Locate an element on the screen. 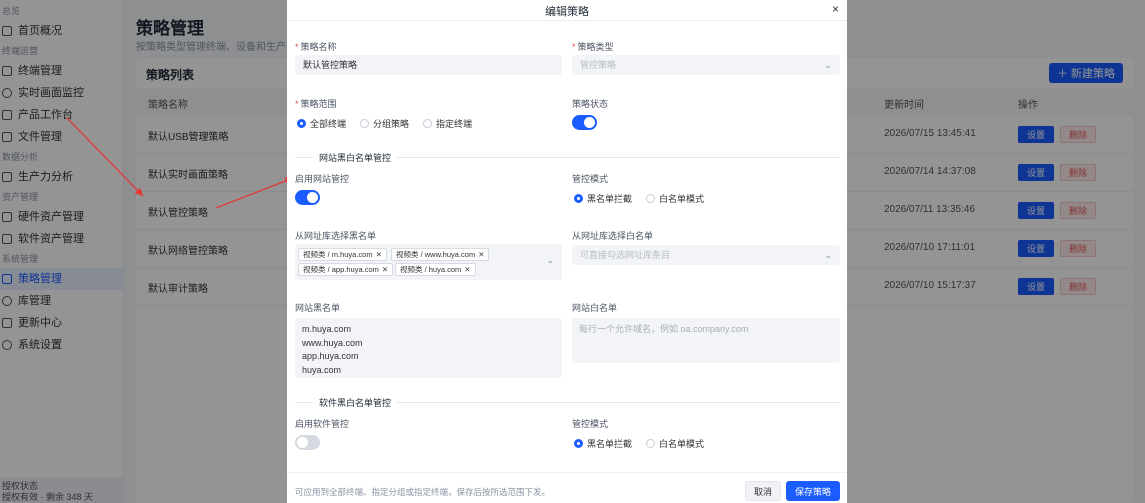 The image size is (1145, 503). footer-note: 可应用到全部终端、指定分组或指定终端，保存后按所选范围下发。 is located at coordinates (423, 492).